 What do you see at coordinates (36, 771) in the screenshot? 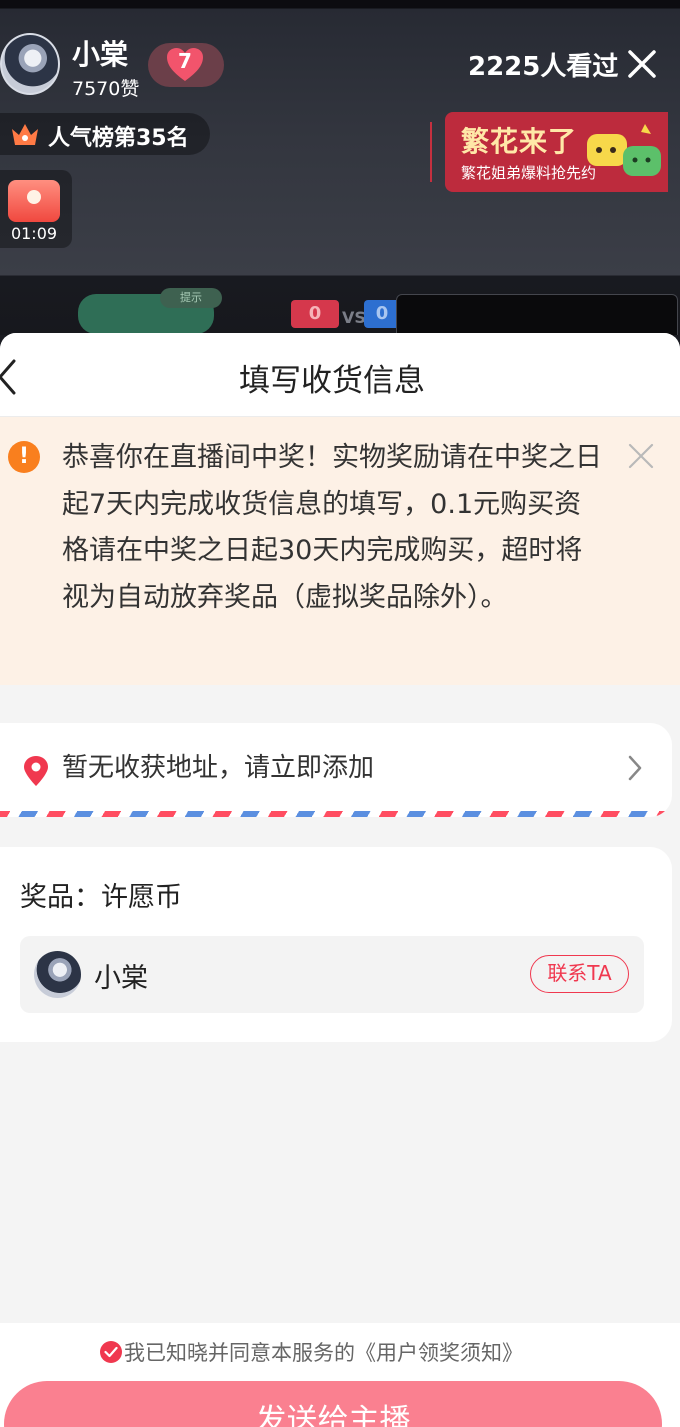
I see `location-pin-icon` at bounding box center [36, 771].